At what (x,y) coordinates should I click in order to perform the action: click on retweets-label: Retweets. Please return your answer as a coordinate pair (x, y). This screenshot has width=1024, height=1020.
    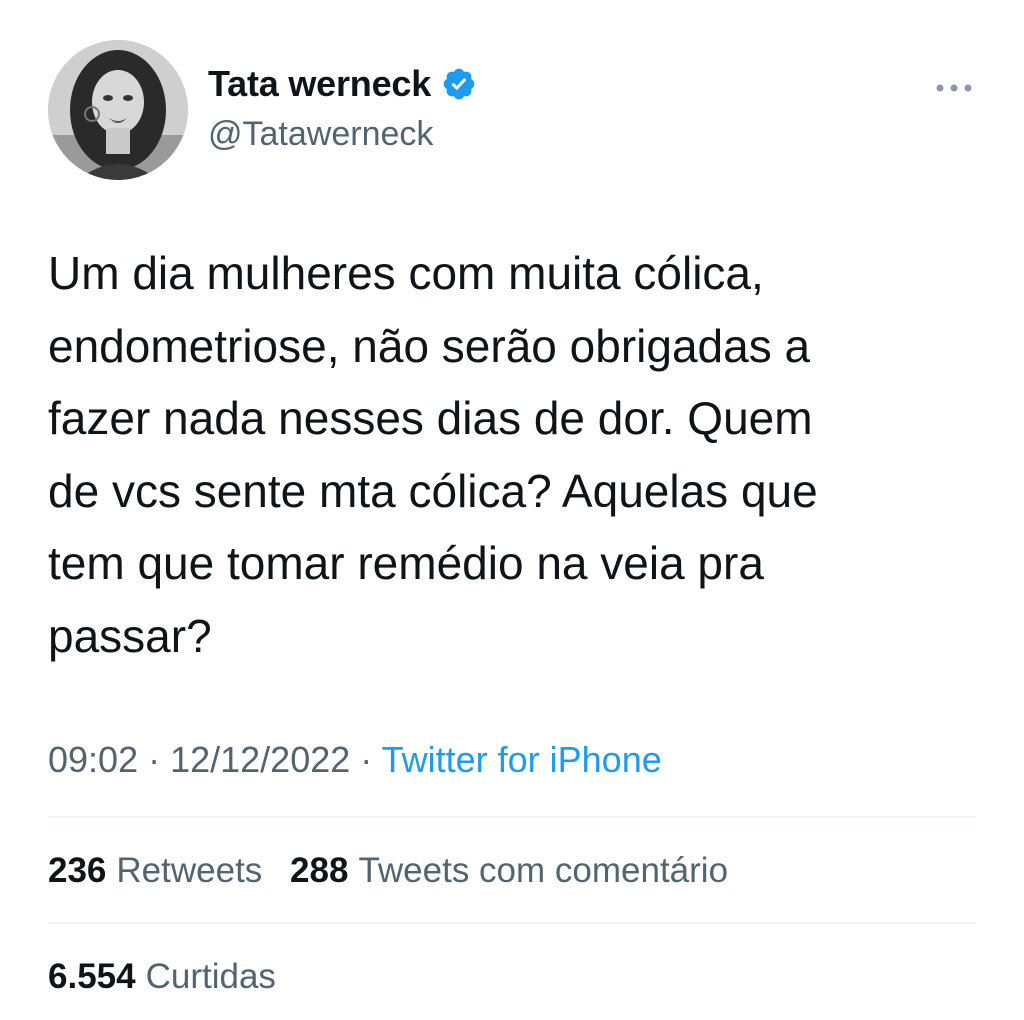
    Looking at the image, I should click on (189, 870).